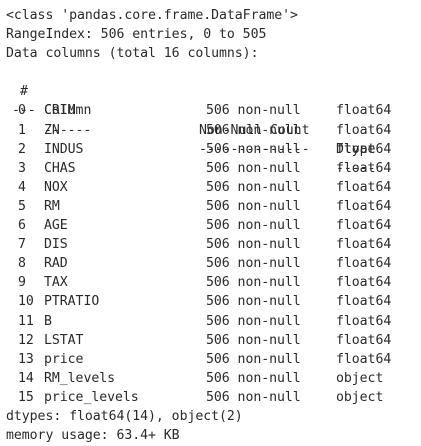 Image resolution: width=421 pixels, height=446 pixels. Describe the element at coordinates (26, 359) in the screenshot. I see `row-index: 13` at that location.